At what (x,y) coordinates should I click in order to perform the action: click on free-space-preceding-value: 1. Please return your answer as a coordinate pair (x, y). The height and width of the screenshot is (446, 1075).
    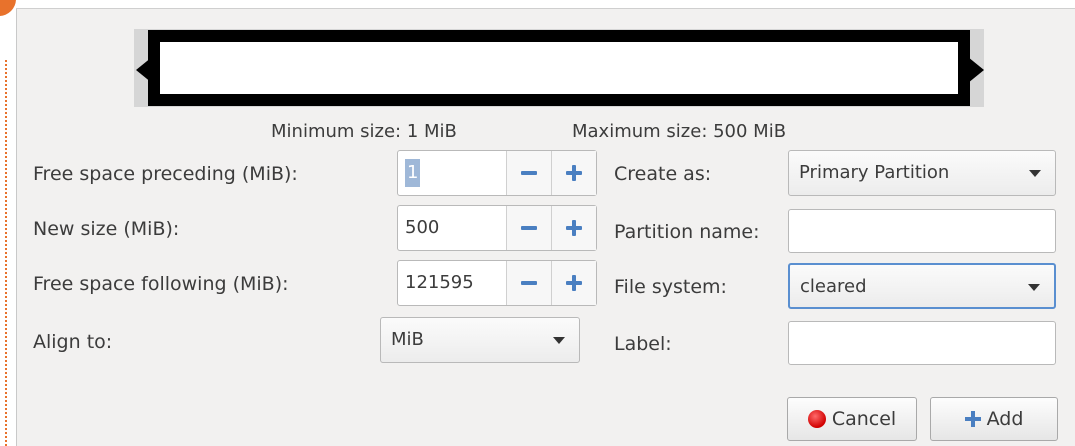
    Looking at the image, I should click on (413, 173).